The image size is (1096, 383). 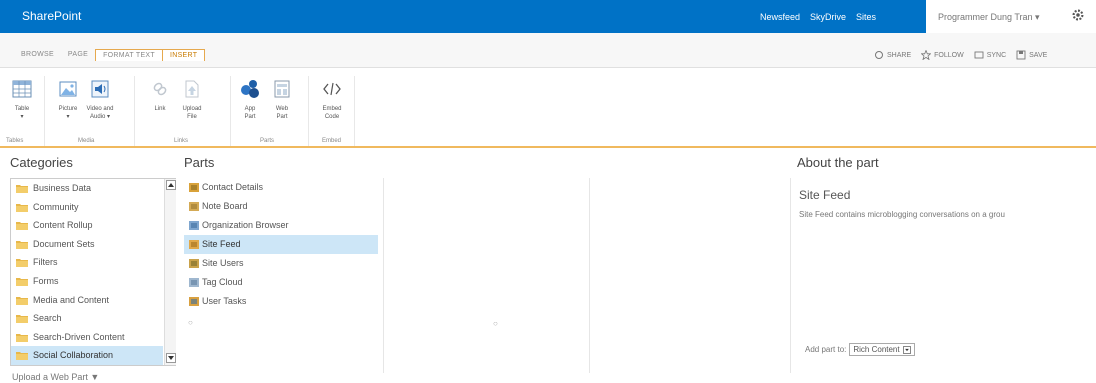 What do you see at coordinates (51, 16) in the screenshot?
I see `brand-logo: SharePoint` at bounding box center [51, 16].